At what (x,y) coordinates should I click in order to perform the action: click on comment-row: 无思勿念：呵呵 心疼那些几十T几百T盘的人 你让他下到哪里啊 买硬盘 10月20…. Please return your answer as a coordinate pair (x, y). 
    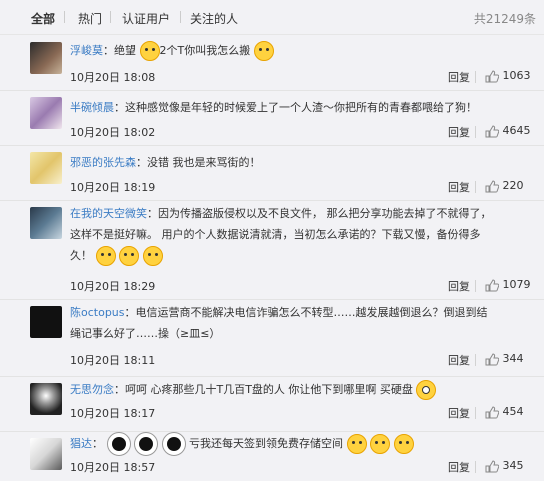
    Looking at the image, I should click on (272, 404).